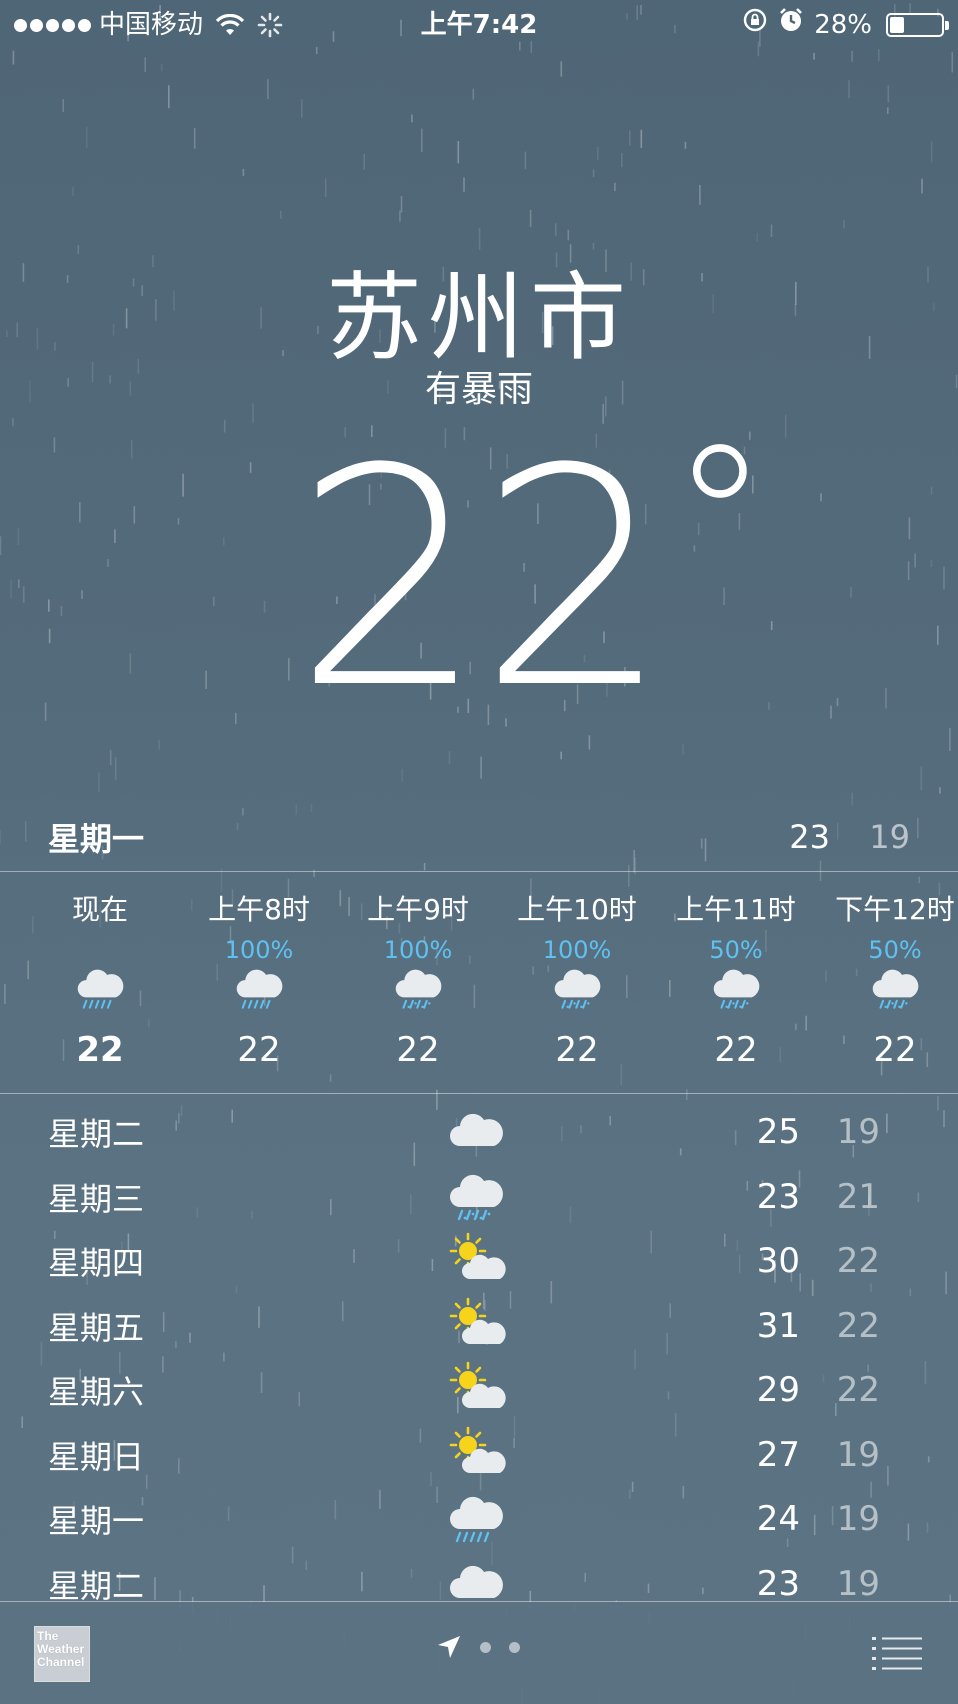 The width and height of the screenshot is (958, 1704). I want to click on alarm-clock-icon, so click(791, 25).